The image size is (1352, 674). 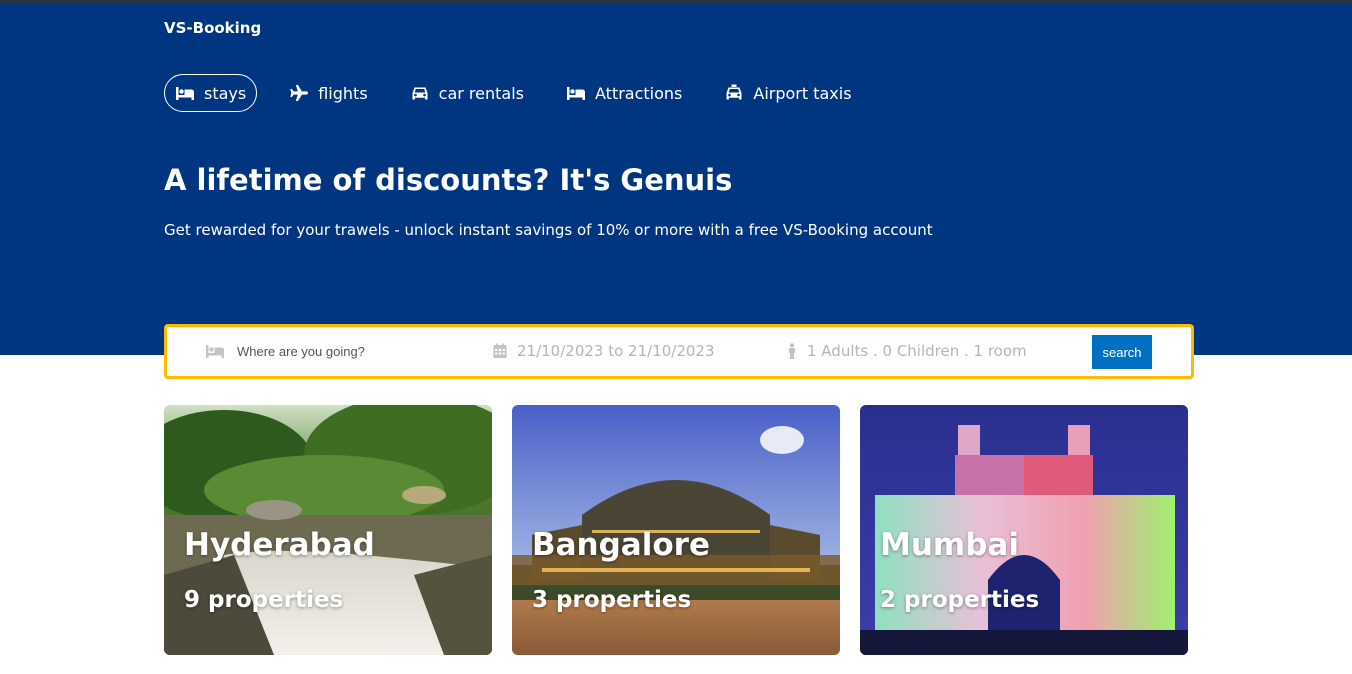 What do you see at coordinates (621, 545) in the screenshot?
I see `city-name: Bangalore` at bounding box center [621, 545].